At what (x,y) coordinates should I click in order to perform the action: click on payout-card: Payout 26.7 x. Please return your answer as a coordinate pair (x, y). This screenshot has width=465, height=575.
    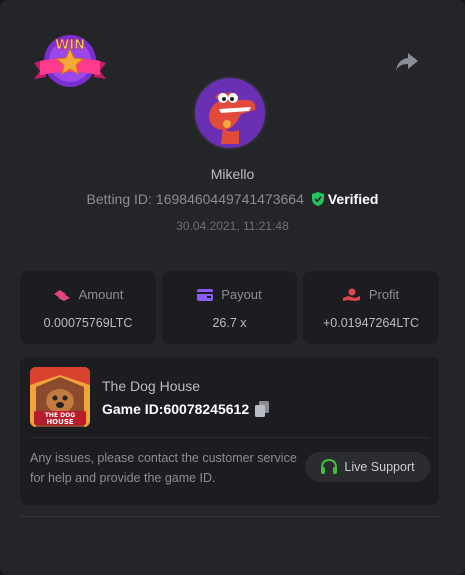
    Looking at the image, I should click on (229, 307).